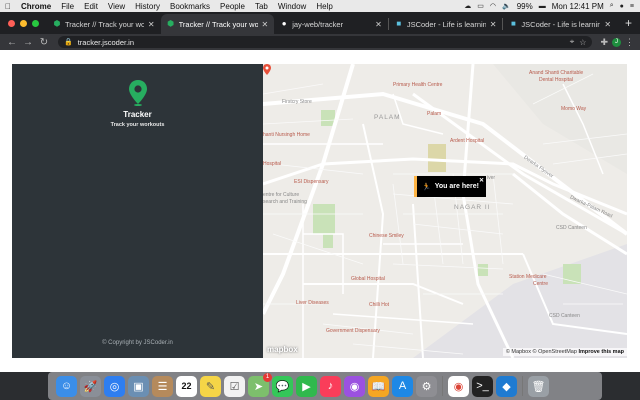  Describe the element at coordinates (331, 24) in the screenshot. I see `tab-github: ● jay-web/tracker ✕` at that location.